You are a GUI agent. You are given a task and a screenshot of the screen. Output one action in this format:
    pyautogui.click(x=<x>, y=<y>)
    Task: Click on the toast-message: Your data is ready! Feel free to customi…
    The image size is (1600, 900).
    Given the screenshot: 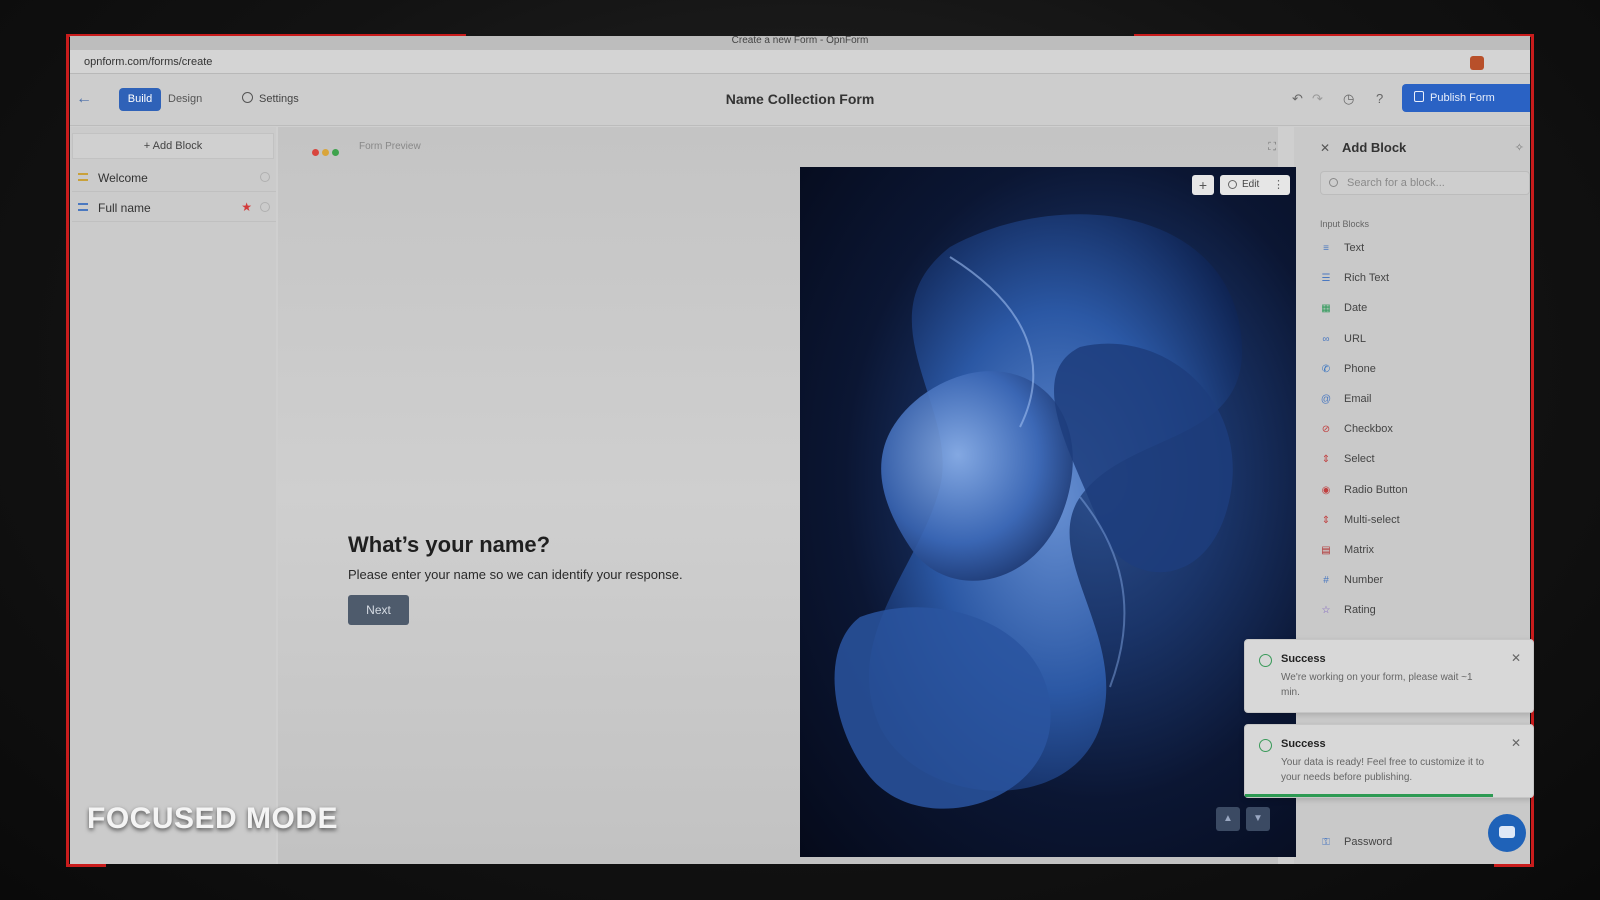 What is the action you would take?
    pyautogui.click(x=1383, y=770)
    